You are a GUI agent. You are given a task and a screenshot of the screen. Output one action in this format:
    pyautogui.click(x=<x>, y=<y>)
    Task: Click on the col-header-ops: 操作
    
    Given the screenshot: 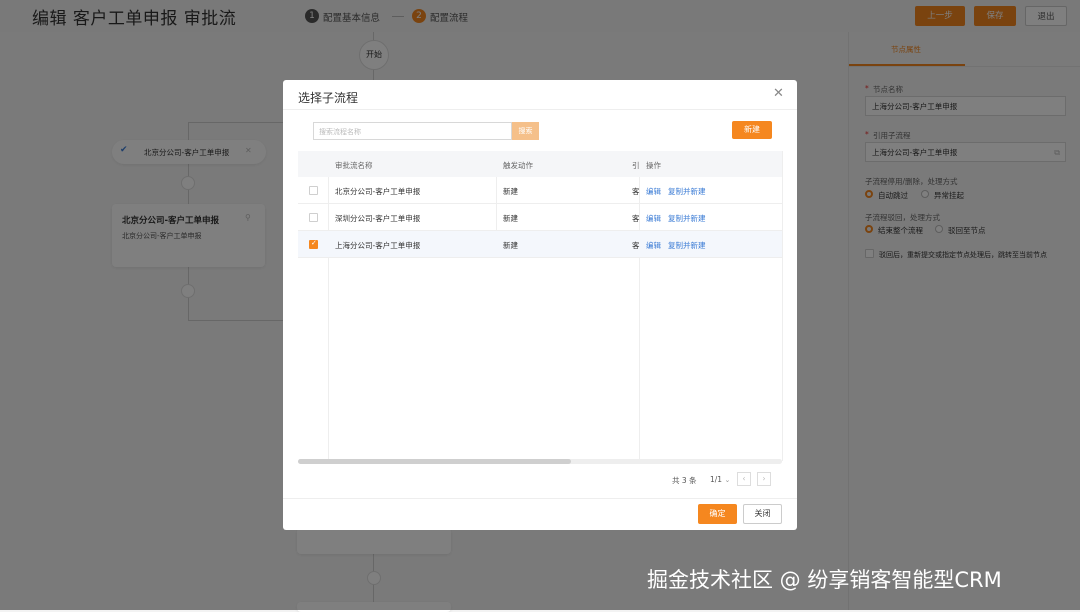 What is the action you would take?
    pyautogui.click(x=653, y=165)
    